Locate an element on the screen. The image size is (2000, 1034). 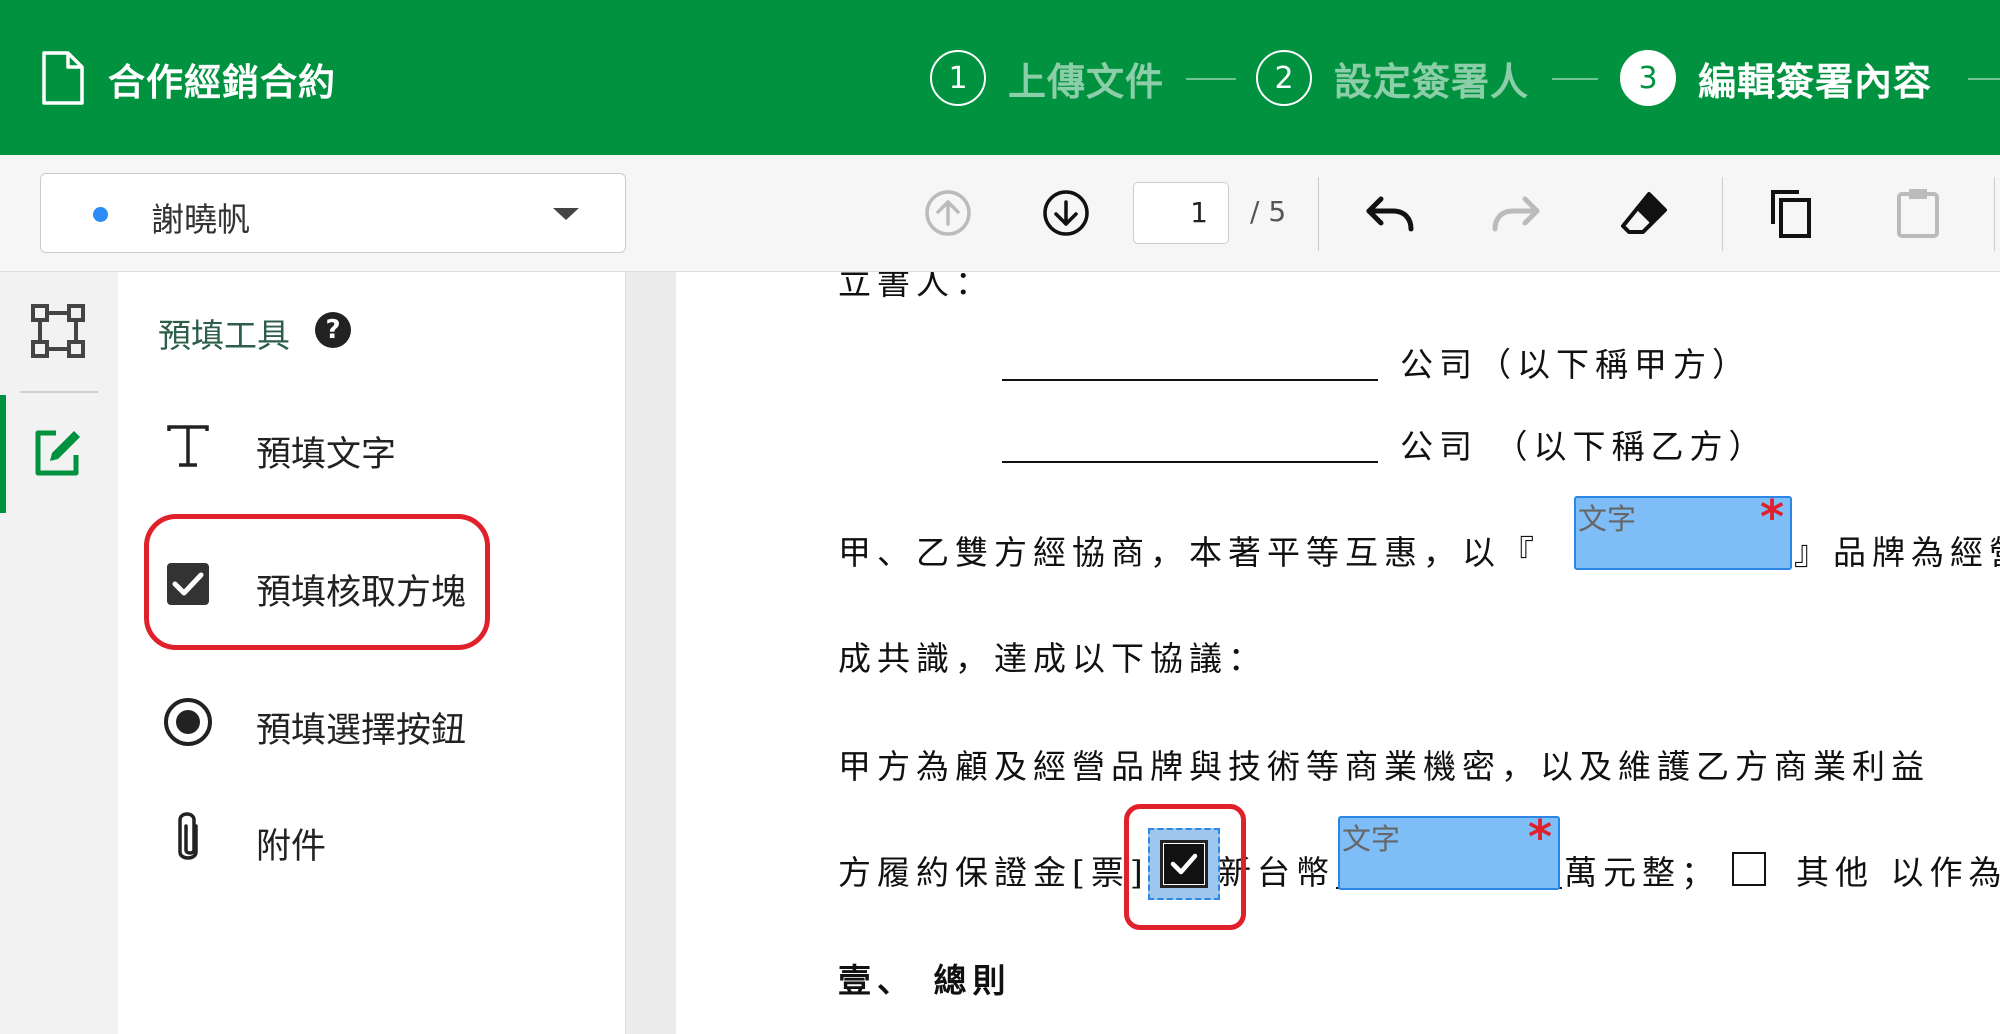
doc-para2: 成共識，達成以下協議： is located at coordinates (1052, 658).